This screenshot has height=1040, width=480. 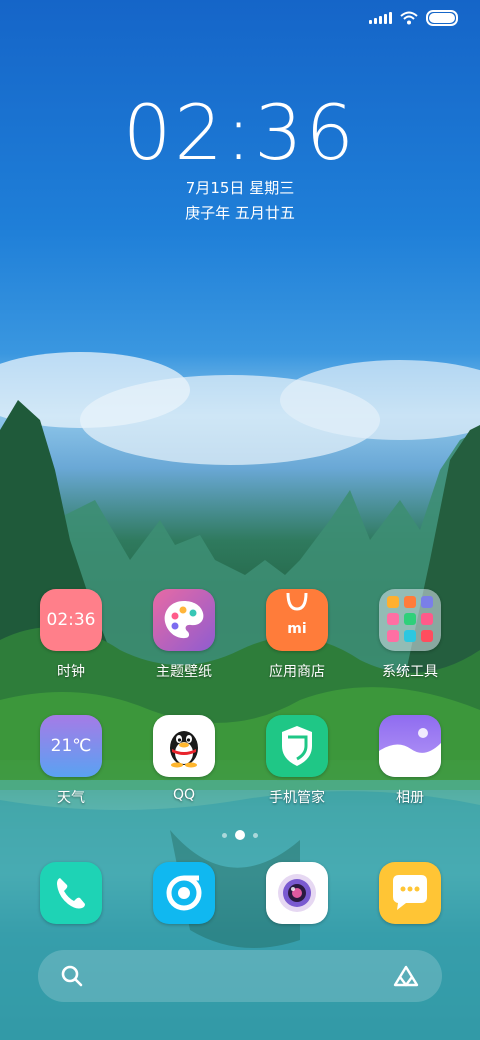 I want to click on status-bar, so click(x=413, y=18).